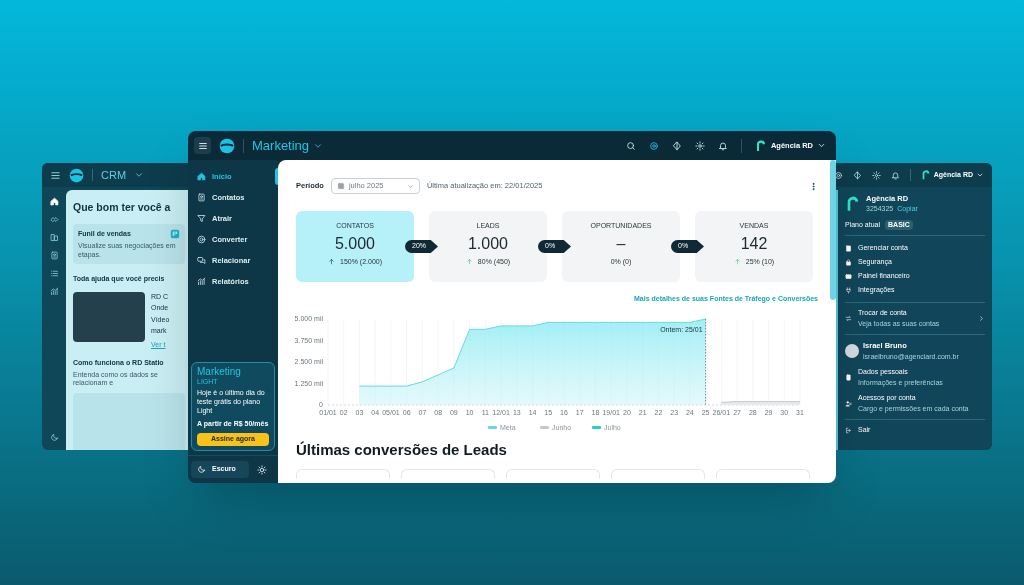 The height and width of the screenshot is (585, 1024). What do you see at coordinates (848, 319) in the screenshot?
I see `swap-icon` at bounding box center [848, 319].